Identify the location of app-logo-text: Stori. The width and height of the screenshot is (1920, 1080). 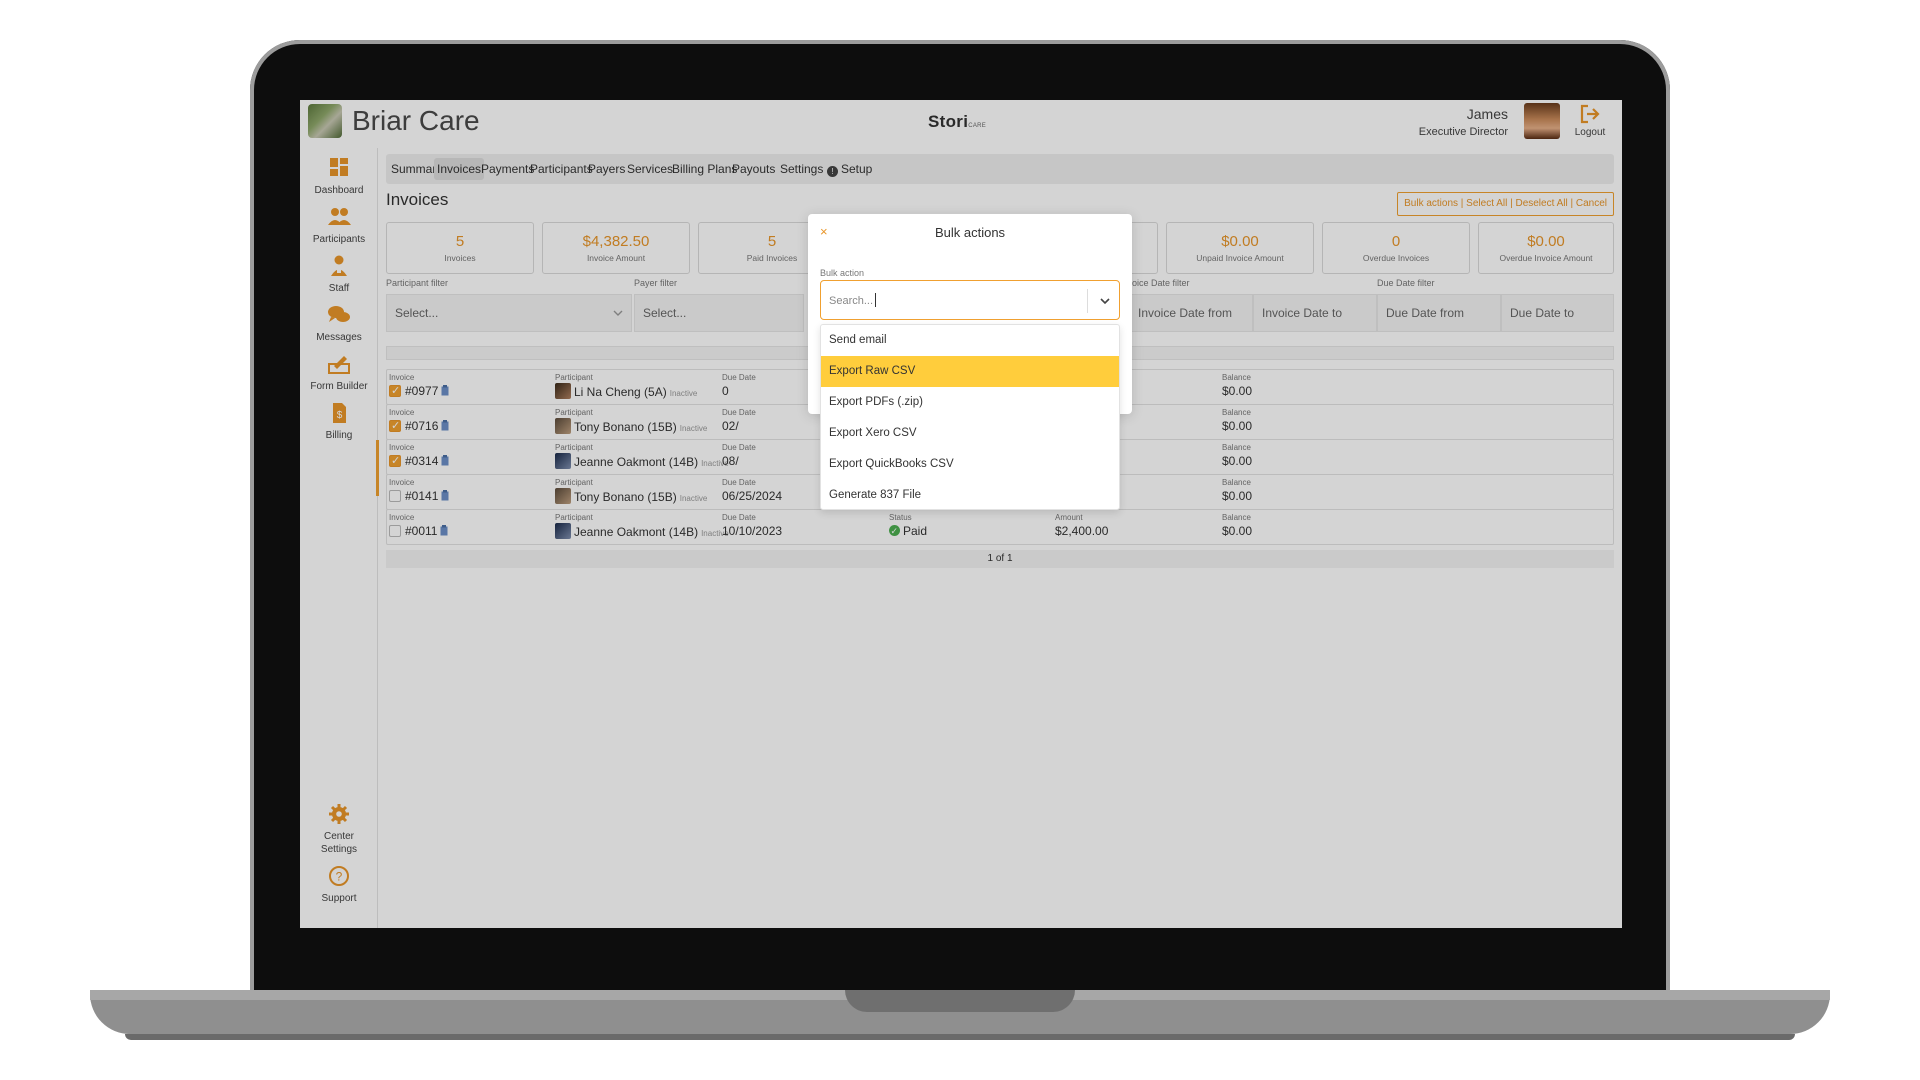
(948, 121).